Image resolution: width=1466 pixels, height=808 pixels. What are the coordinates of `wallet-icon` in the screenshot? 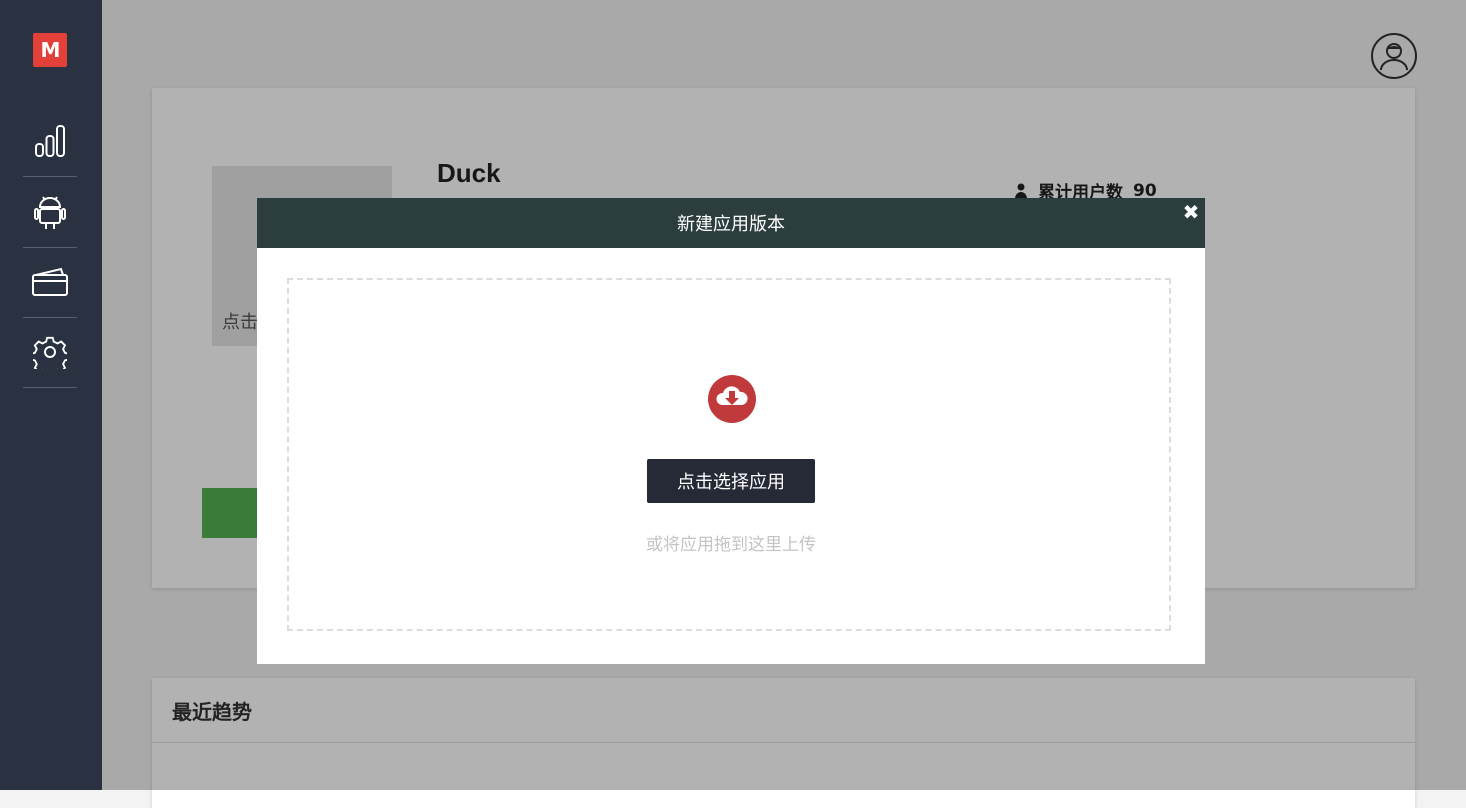 It's located at (50, 281).